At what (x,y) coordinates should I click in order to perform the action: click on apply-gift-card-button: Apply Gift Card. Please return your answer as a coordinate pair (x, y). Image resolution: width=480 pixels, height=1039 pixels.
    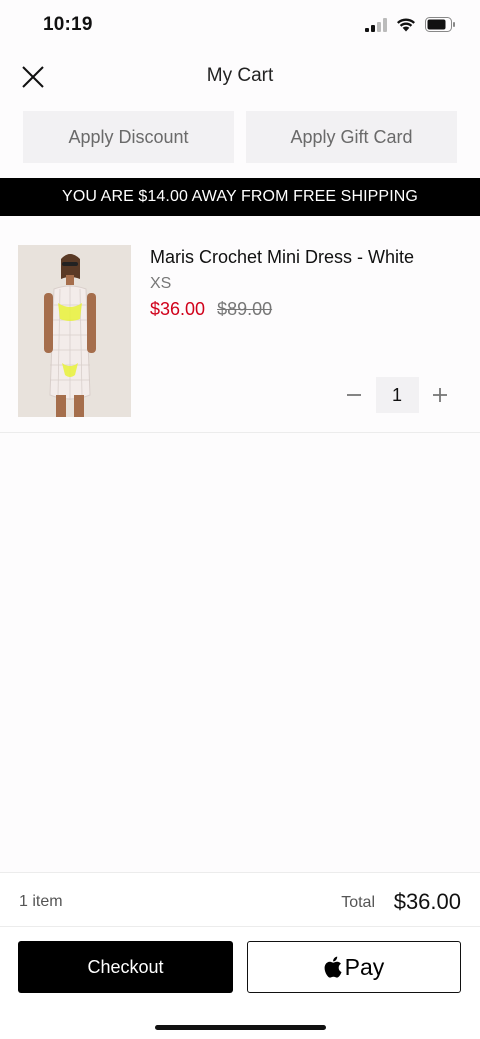
    Looking at the image, I should click on (351, 137).